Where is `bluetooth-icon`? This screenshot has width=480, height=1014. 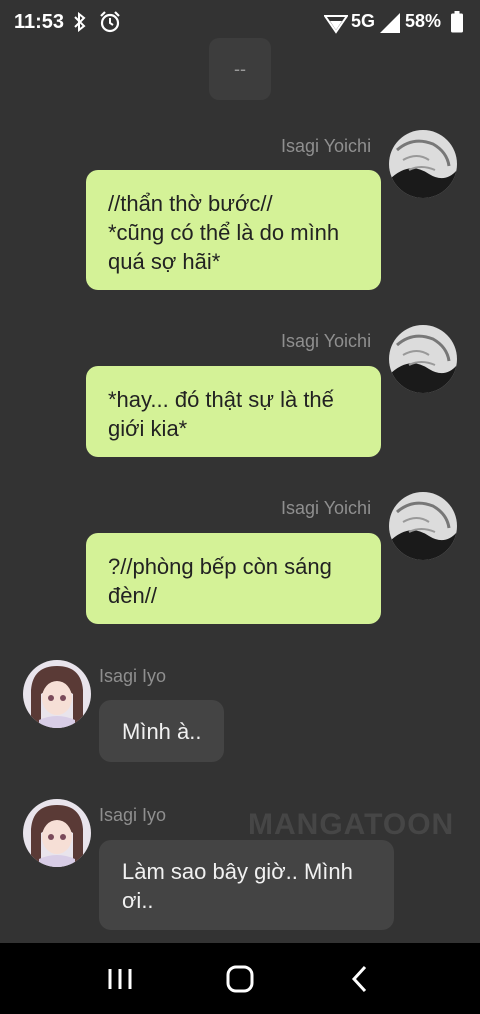 bluetooth-icon is located at coordinates (80, 22).